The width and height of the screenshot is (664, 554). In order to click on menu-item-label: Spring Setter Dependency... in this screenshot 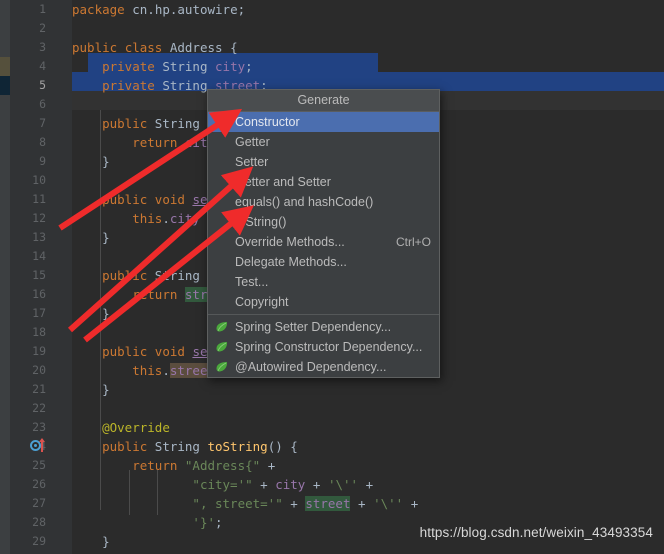, I will do `click(313, 327)`.